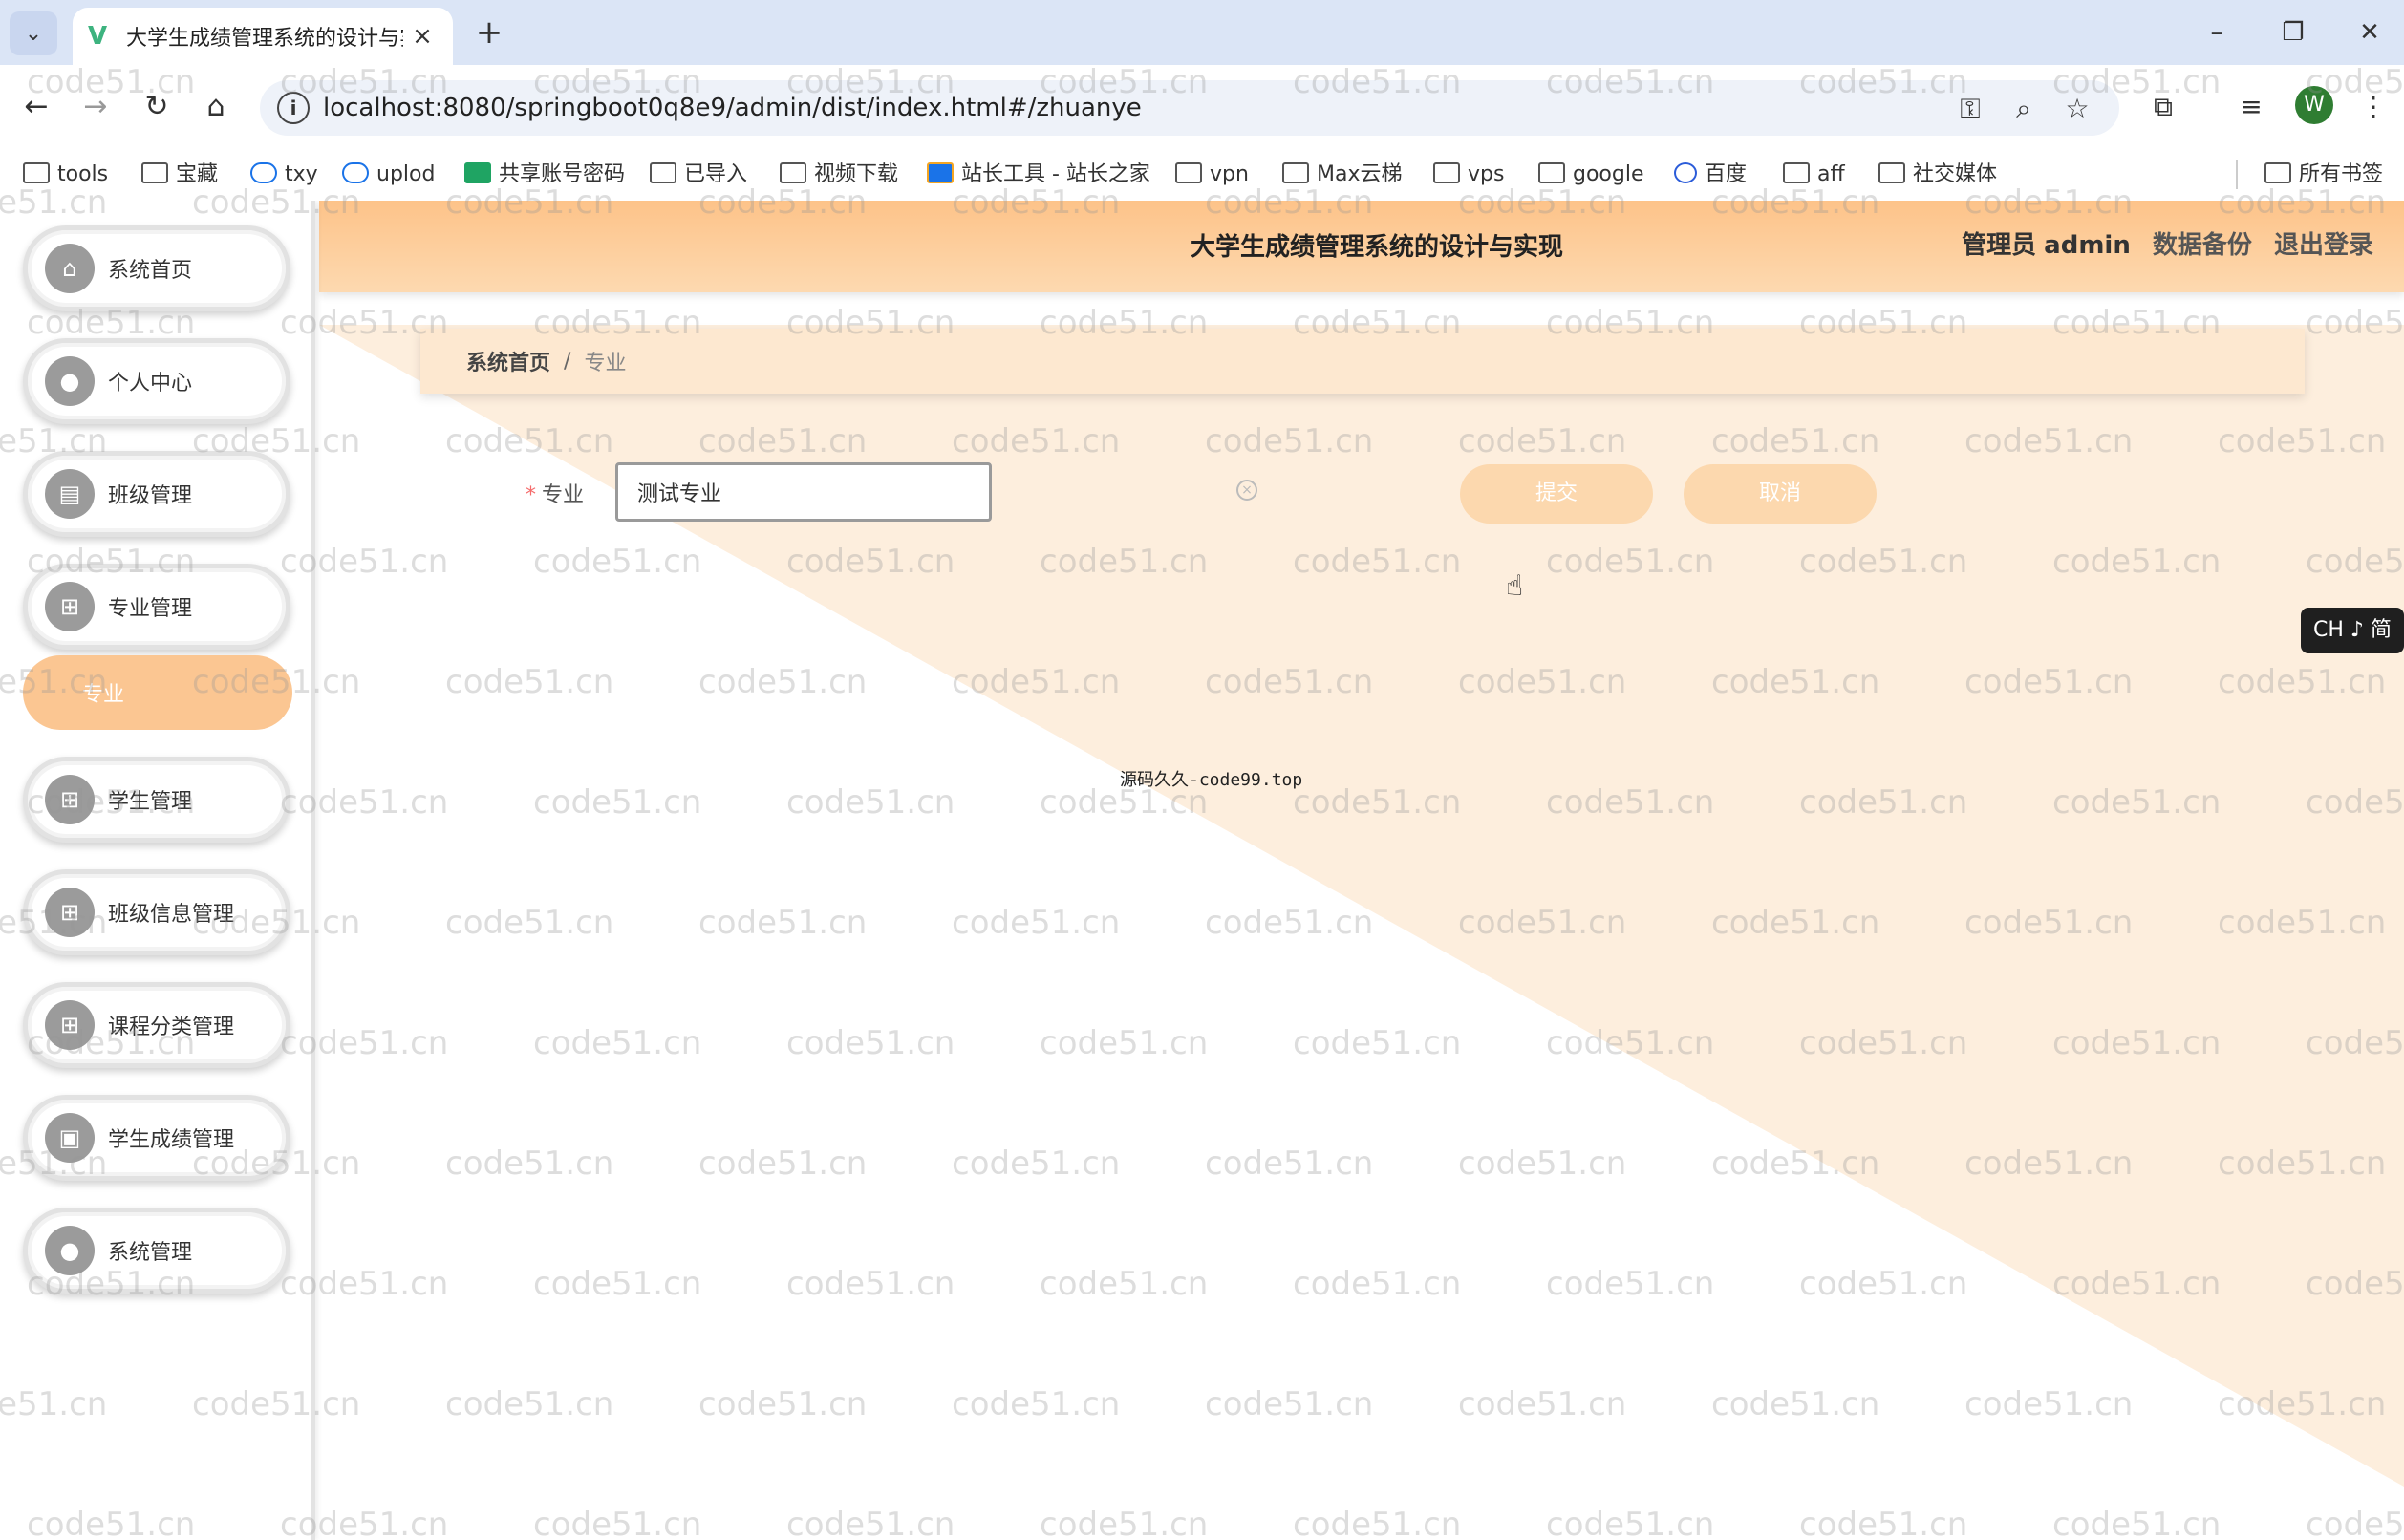 Image resolution: width=2404 pixels, height=1540 pixels. What do you see at coordinates (156, 912) in the screenshot?
I see `sidebar-item-class-info: ⊞ 班级信息管理` at bounding box center [156, 912].